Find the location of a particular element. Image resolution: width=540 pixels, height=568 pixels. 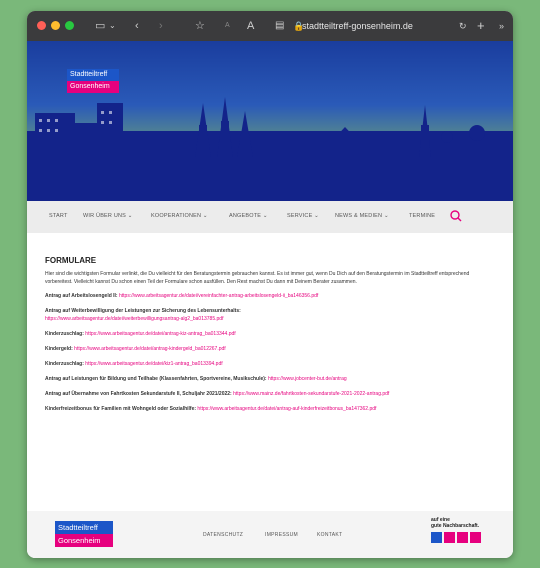

forward-icon: › is located at coordinates (161, 26).